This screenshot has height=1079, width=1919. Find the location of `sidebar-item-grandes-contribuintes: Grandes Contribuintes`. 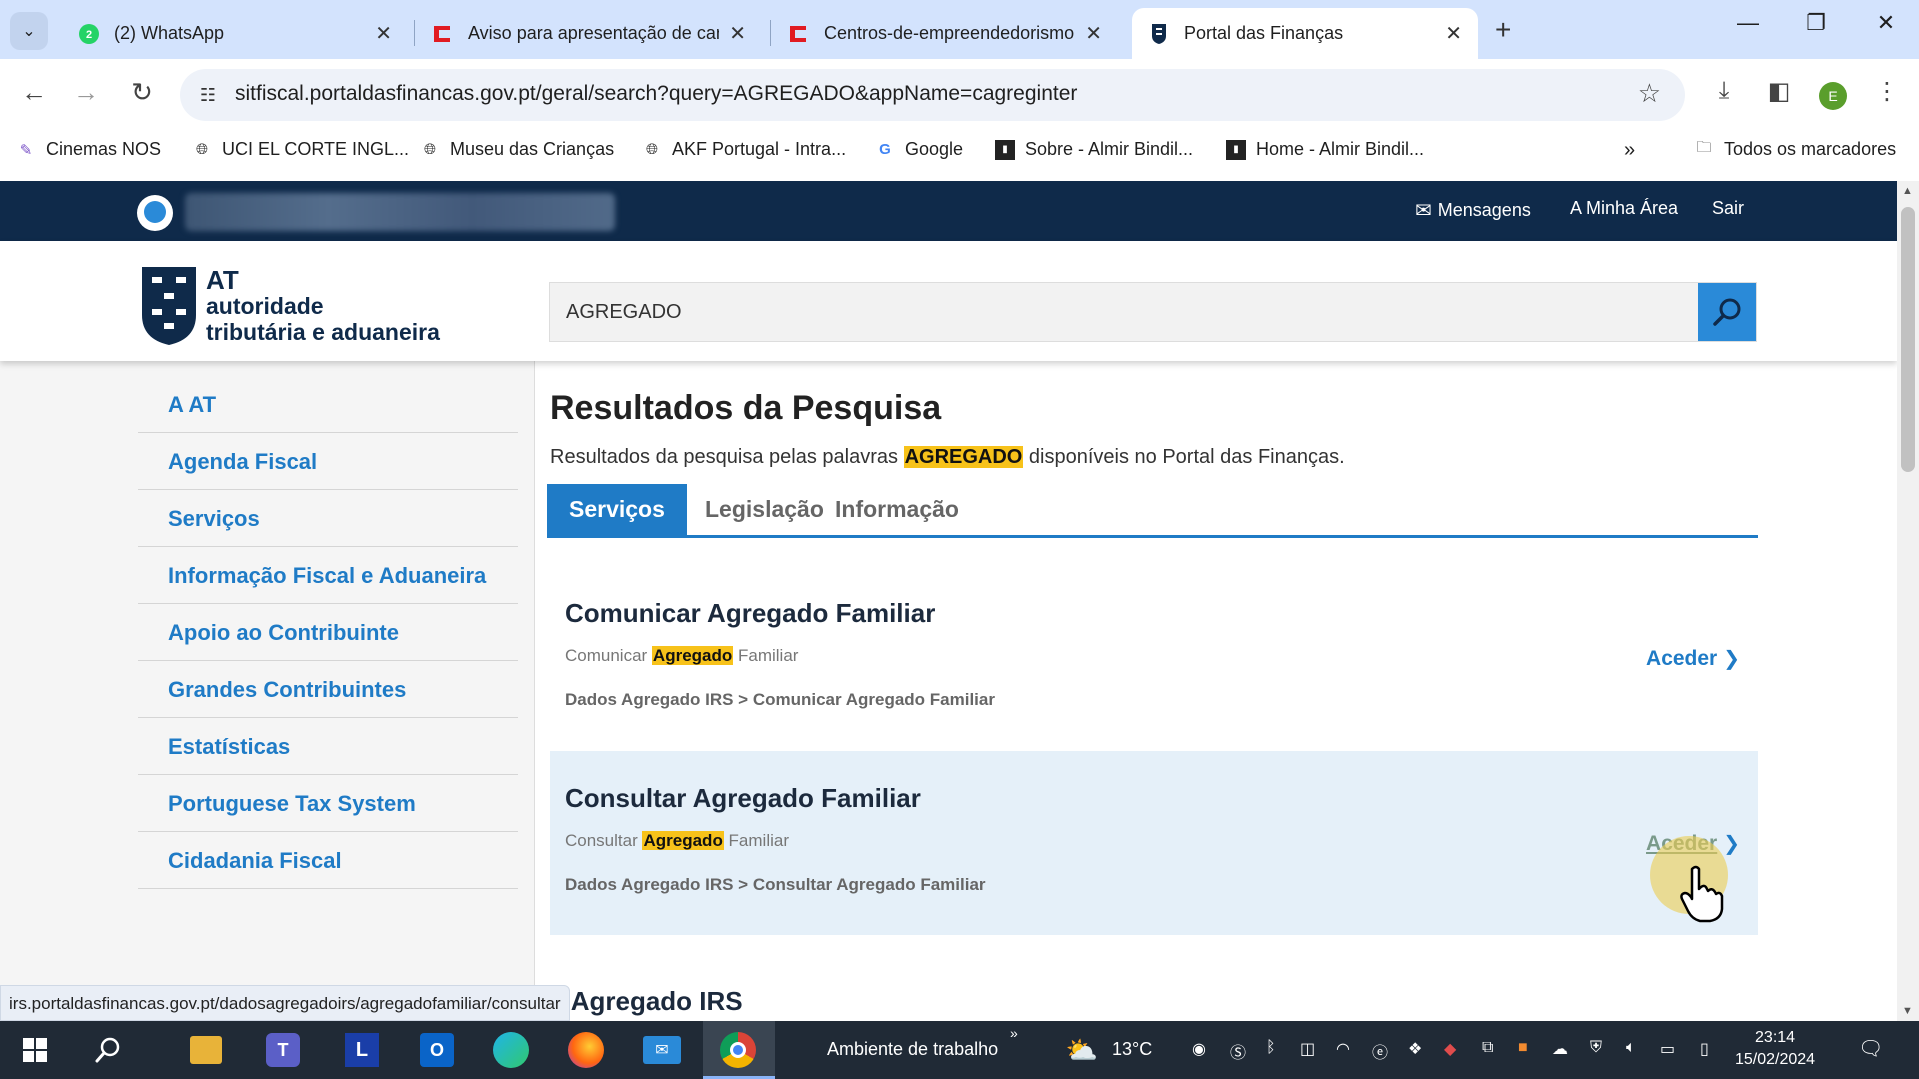

sidebar-item-grandes-contribuintes: Grandes Contribuintes is located at coordinates (328, 689).